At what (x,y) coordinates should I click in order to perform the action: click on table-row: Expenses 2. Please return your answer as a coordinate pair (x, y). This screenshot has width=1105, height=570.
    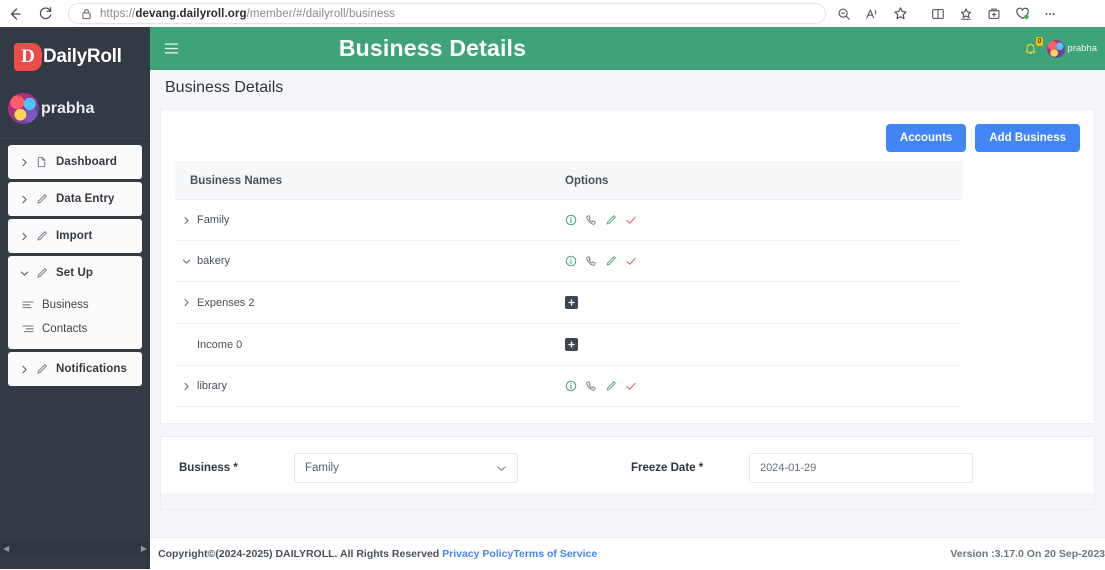
    Looking at the image, I should click on (568, 302).